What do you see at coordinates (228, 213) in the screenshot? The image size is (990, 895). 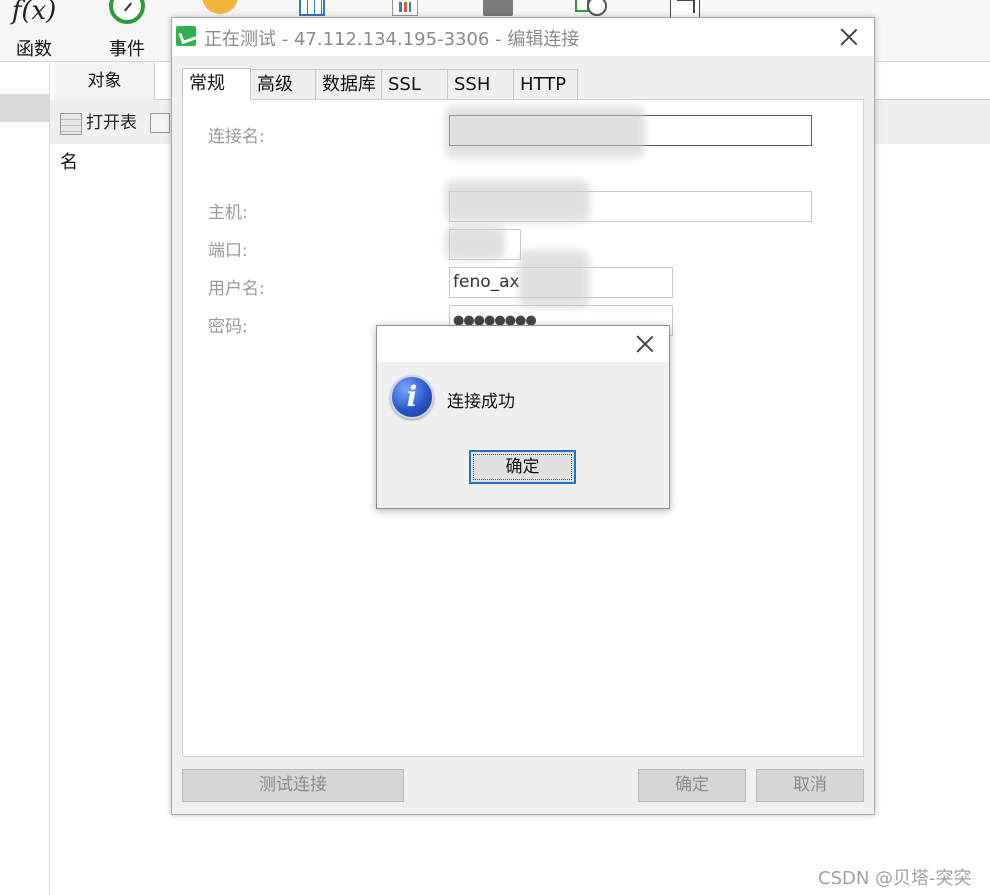 I see `host-label: 主机:` at bounding box center [228, 213].